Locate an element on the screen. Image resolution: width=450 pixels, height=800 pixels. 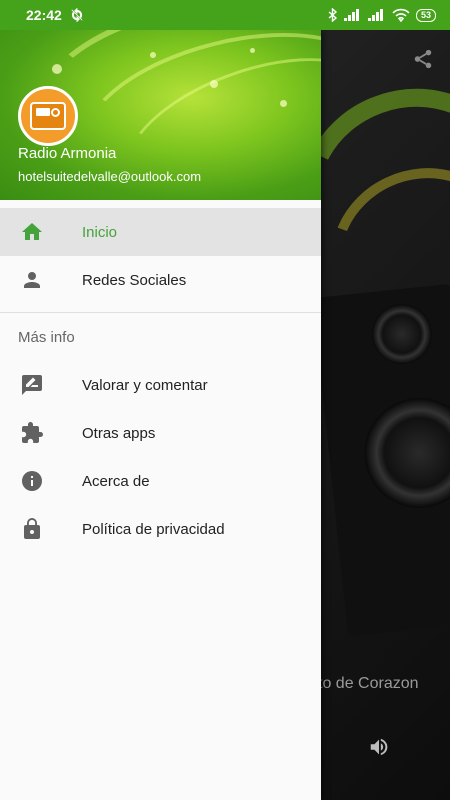
sync-off-icon is located at coordinates (77, 15).